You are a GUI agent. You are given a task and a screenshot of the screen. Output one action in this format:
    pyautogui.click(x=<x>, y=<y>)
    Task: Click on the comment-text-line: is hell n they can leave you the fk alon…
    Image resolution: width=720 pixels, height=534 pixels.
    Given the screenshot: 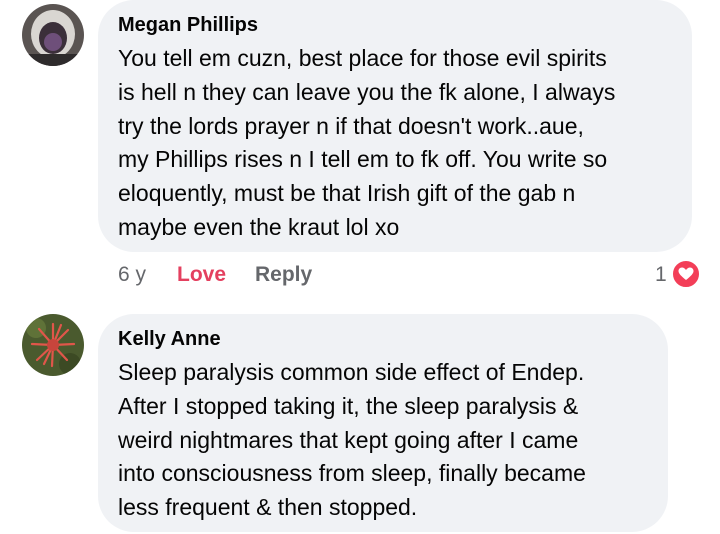 What is the action you would take?
    pyautogui.click(x=367, y=91)
    